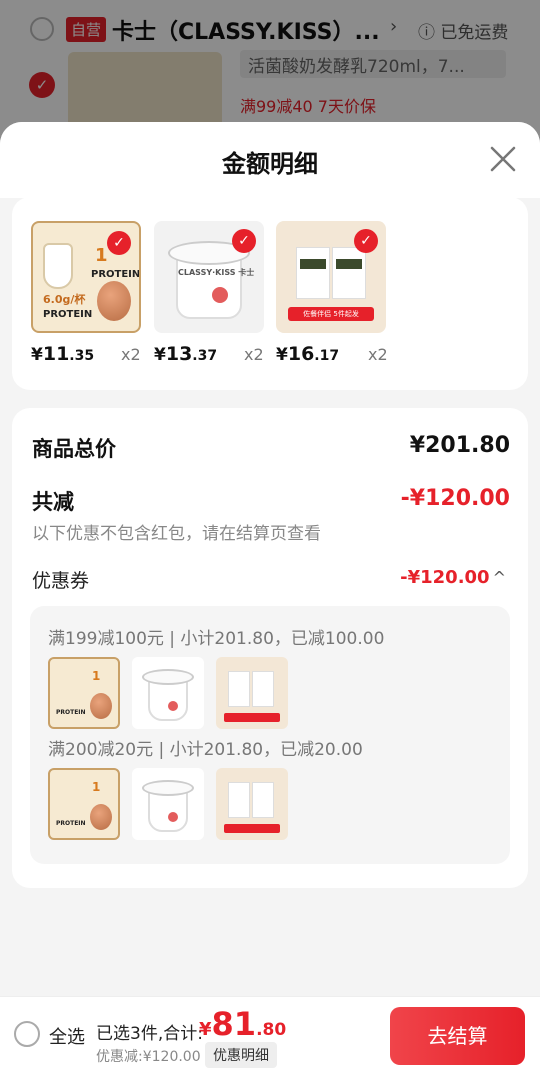 The height and width of the screenshot is (1072, 540). What do you see at coordinates (149, 1034) in the screenshot?
I see `selected-summary: 已选3件,合计:` at bounding box center [149, 1034].